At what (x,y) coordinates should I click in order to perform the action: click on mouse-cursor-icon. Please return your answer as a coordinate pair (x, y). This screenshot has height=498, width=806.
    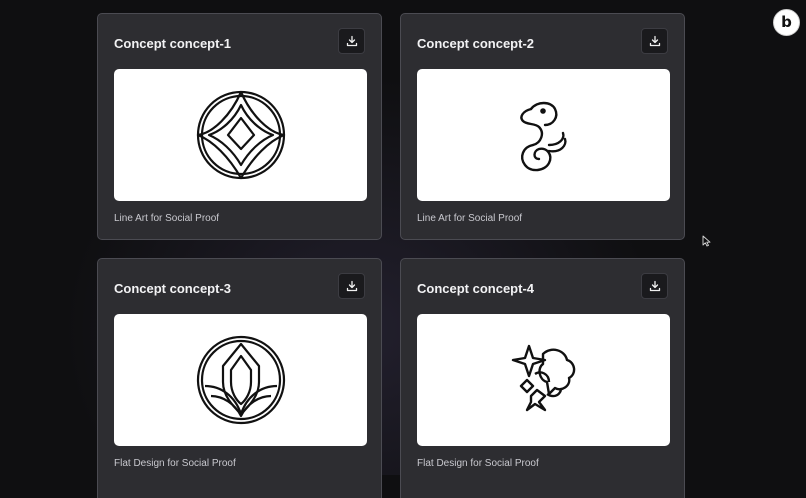
    Looking at the image, I should click on (706, 241).